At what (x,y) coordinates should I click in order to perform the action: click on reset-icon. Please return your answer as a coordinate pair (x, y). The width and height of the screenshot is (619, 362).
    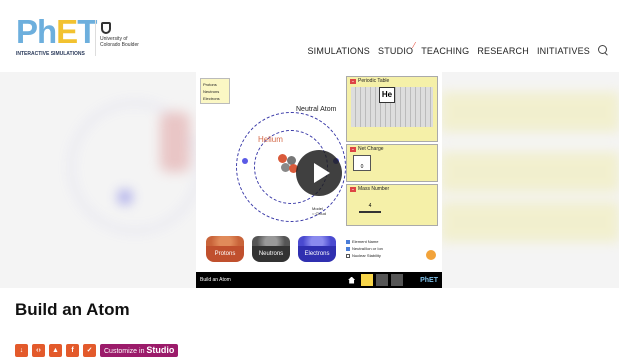
    Looking at the image, I should click on (431, 255).